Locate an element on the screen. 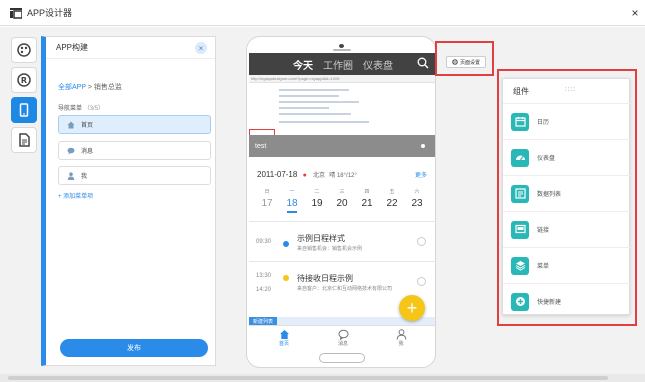  page-settings-highlight: 页面设置 is located at coordinates (464, 58).